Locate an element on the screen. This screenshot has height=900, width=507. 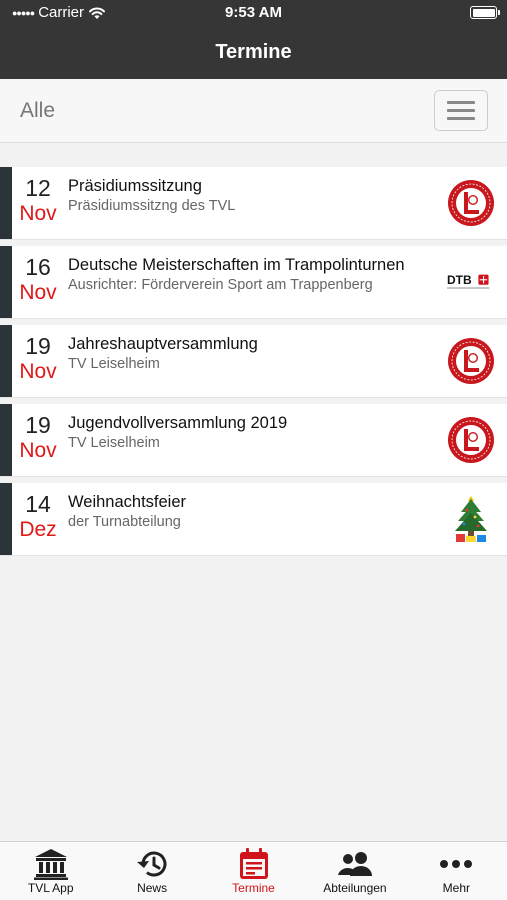
tab-label: Termine is located at coordinates (253, 888).